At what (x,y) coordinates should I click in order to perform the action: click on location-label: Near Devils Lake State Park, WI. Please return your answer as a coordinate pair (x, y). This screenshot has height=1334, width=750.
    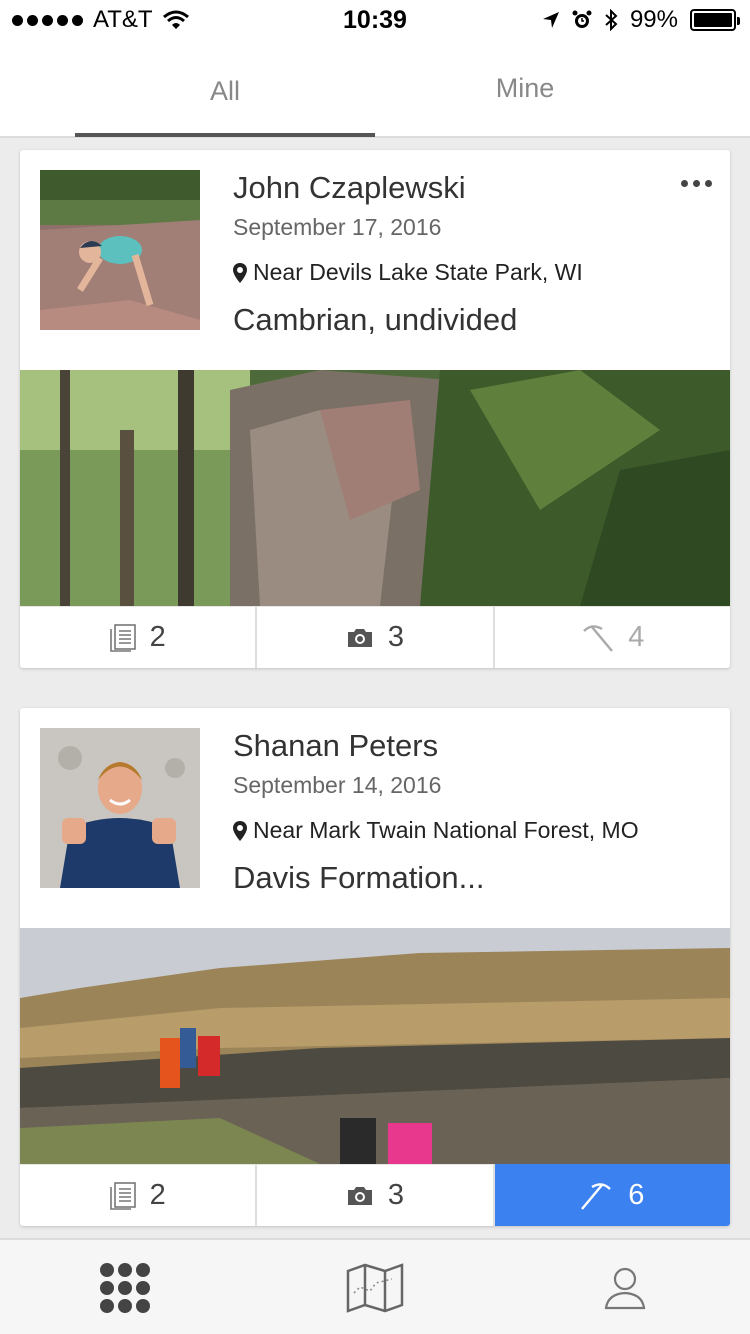
    Looking at the image, I should click on (418, 272).